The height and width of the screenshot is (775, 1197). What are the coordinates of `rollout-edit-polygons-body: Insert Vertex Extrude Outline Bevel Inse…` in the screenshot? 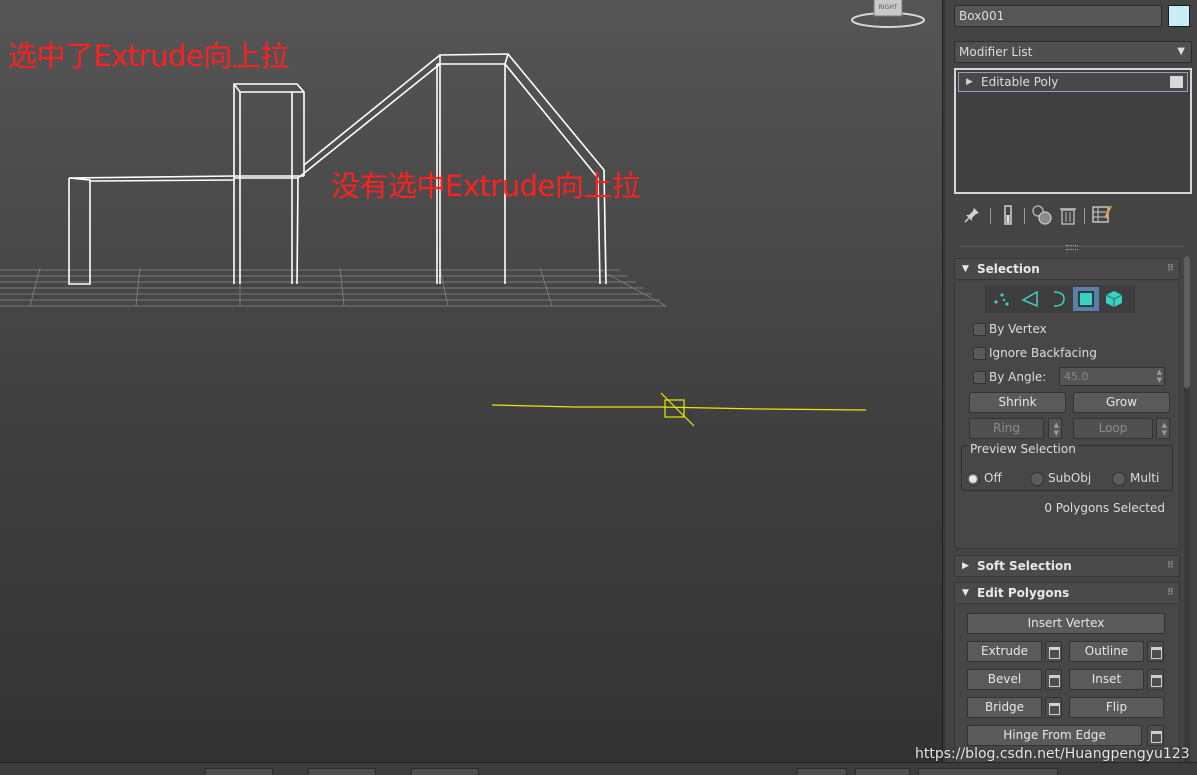 It's located at (1067, 686).